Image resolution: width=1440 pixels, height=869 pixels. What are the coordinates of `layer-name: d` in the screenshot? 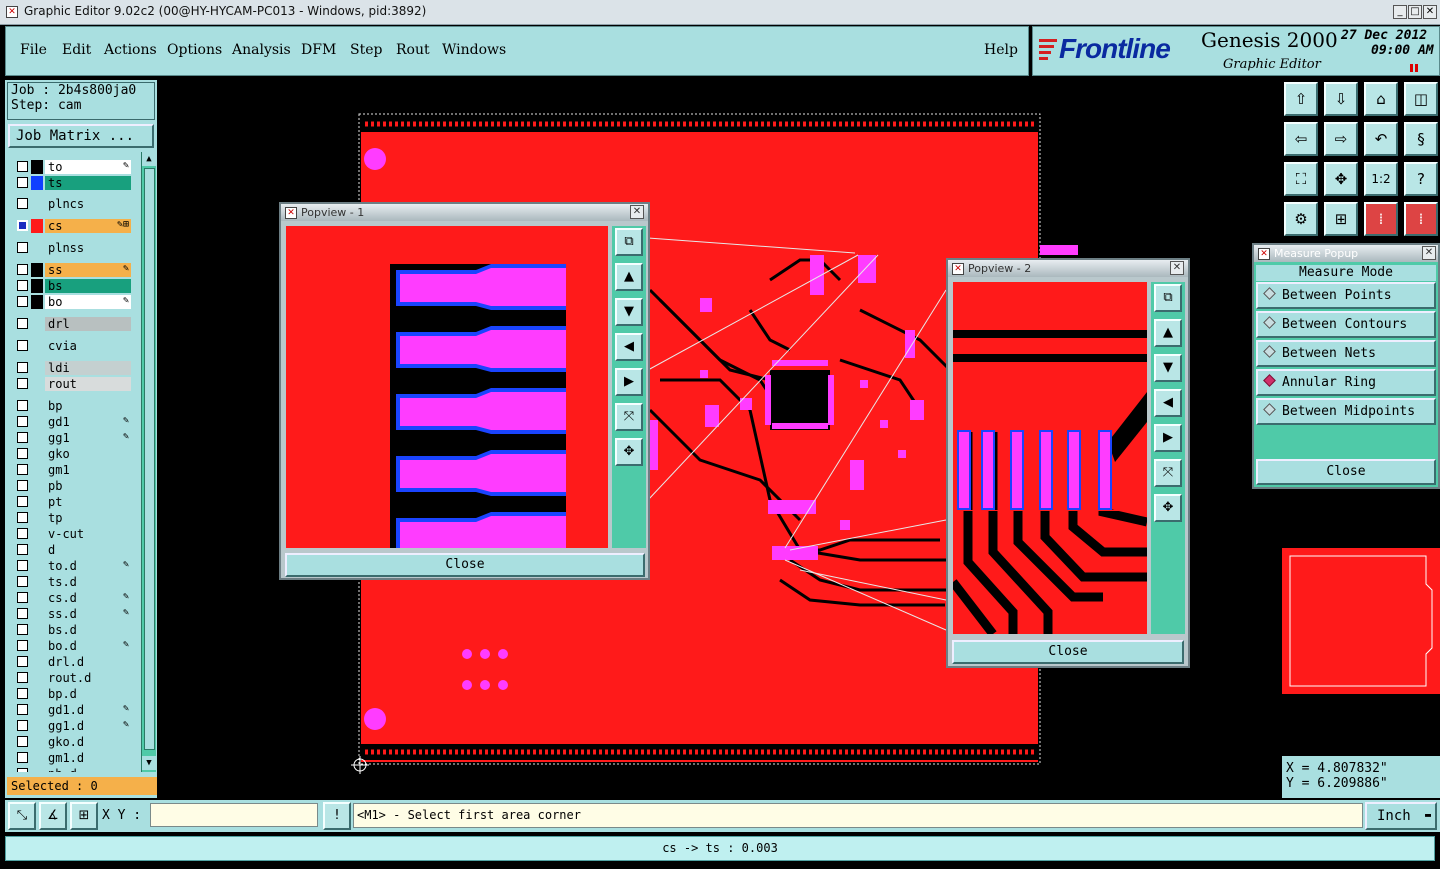 It's located at (88, 550).